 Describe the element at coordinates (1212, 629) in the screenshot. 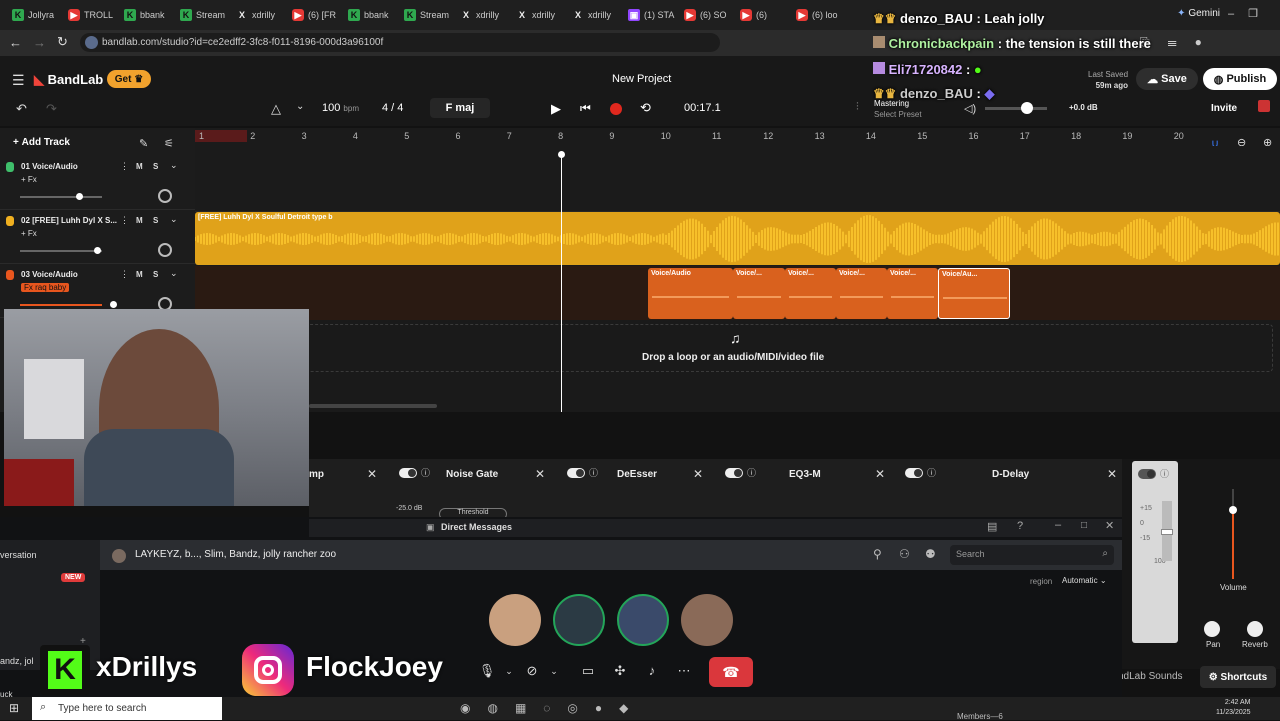

I see `pan-knob` at that location.